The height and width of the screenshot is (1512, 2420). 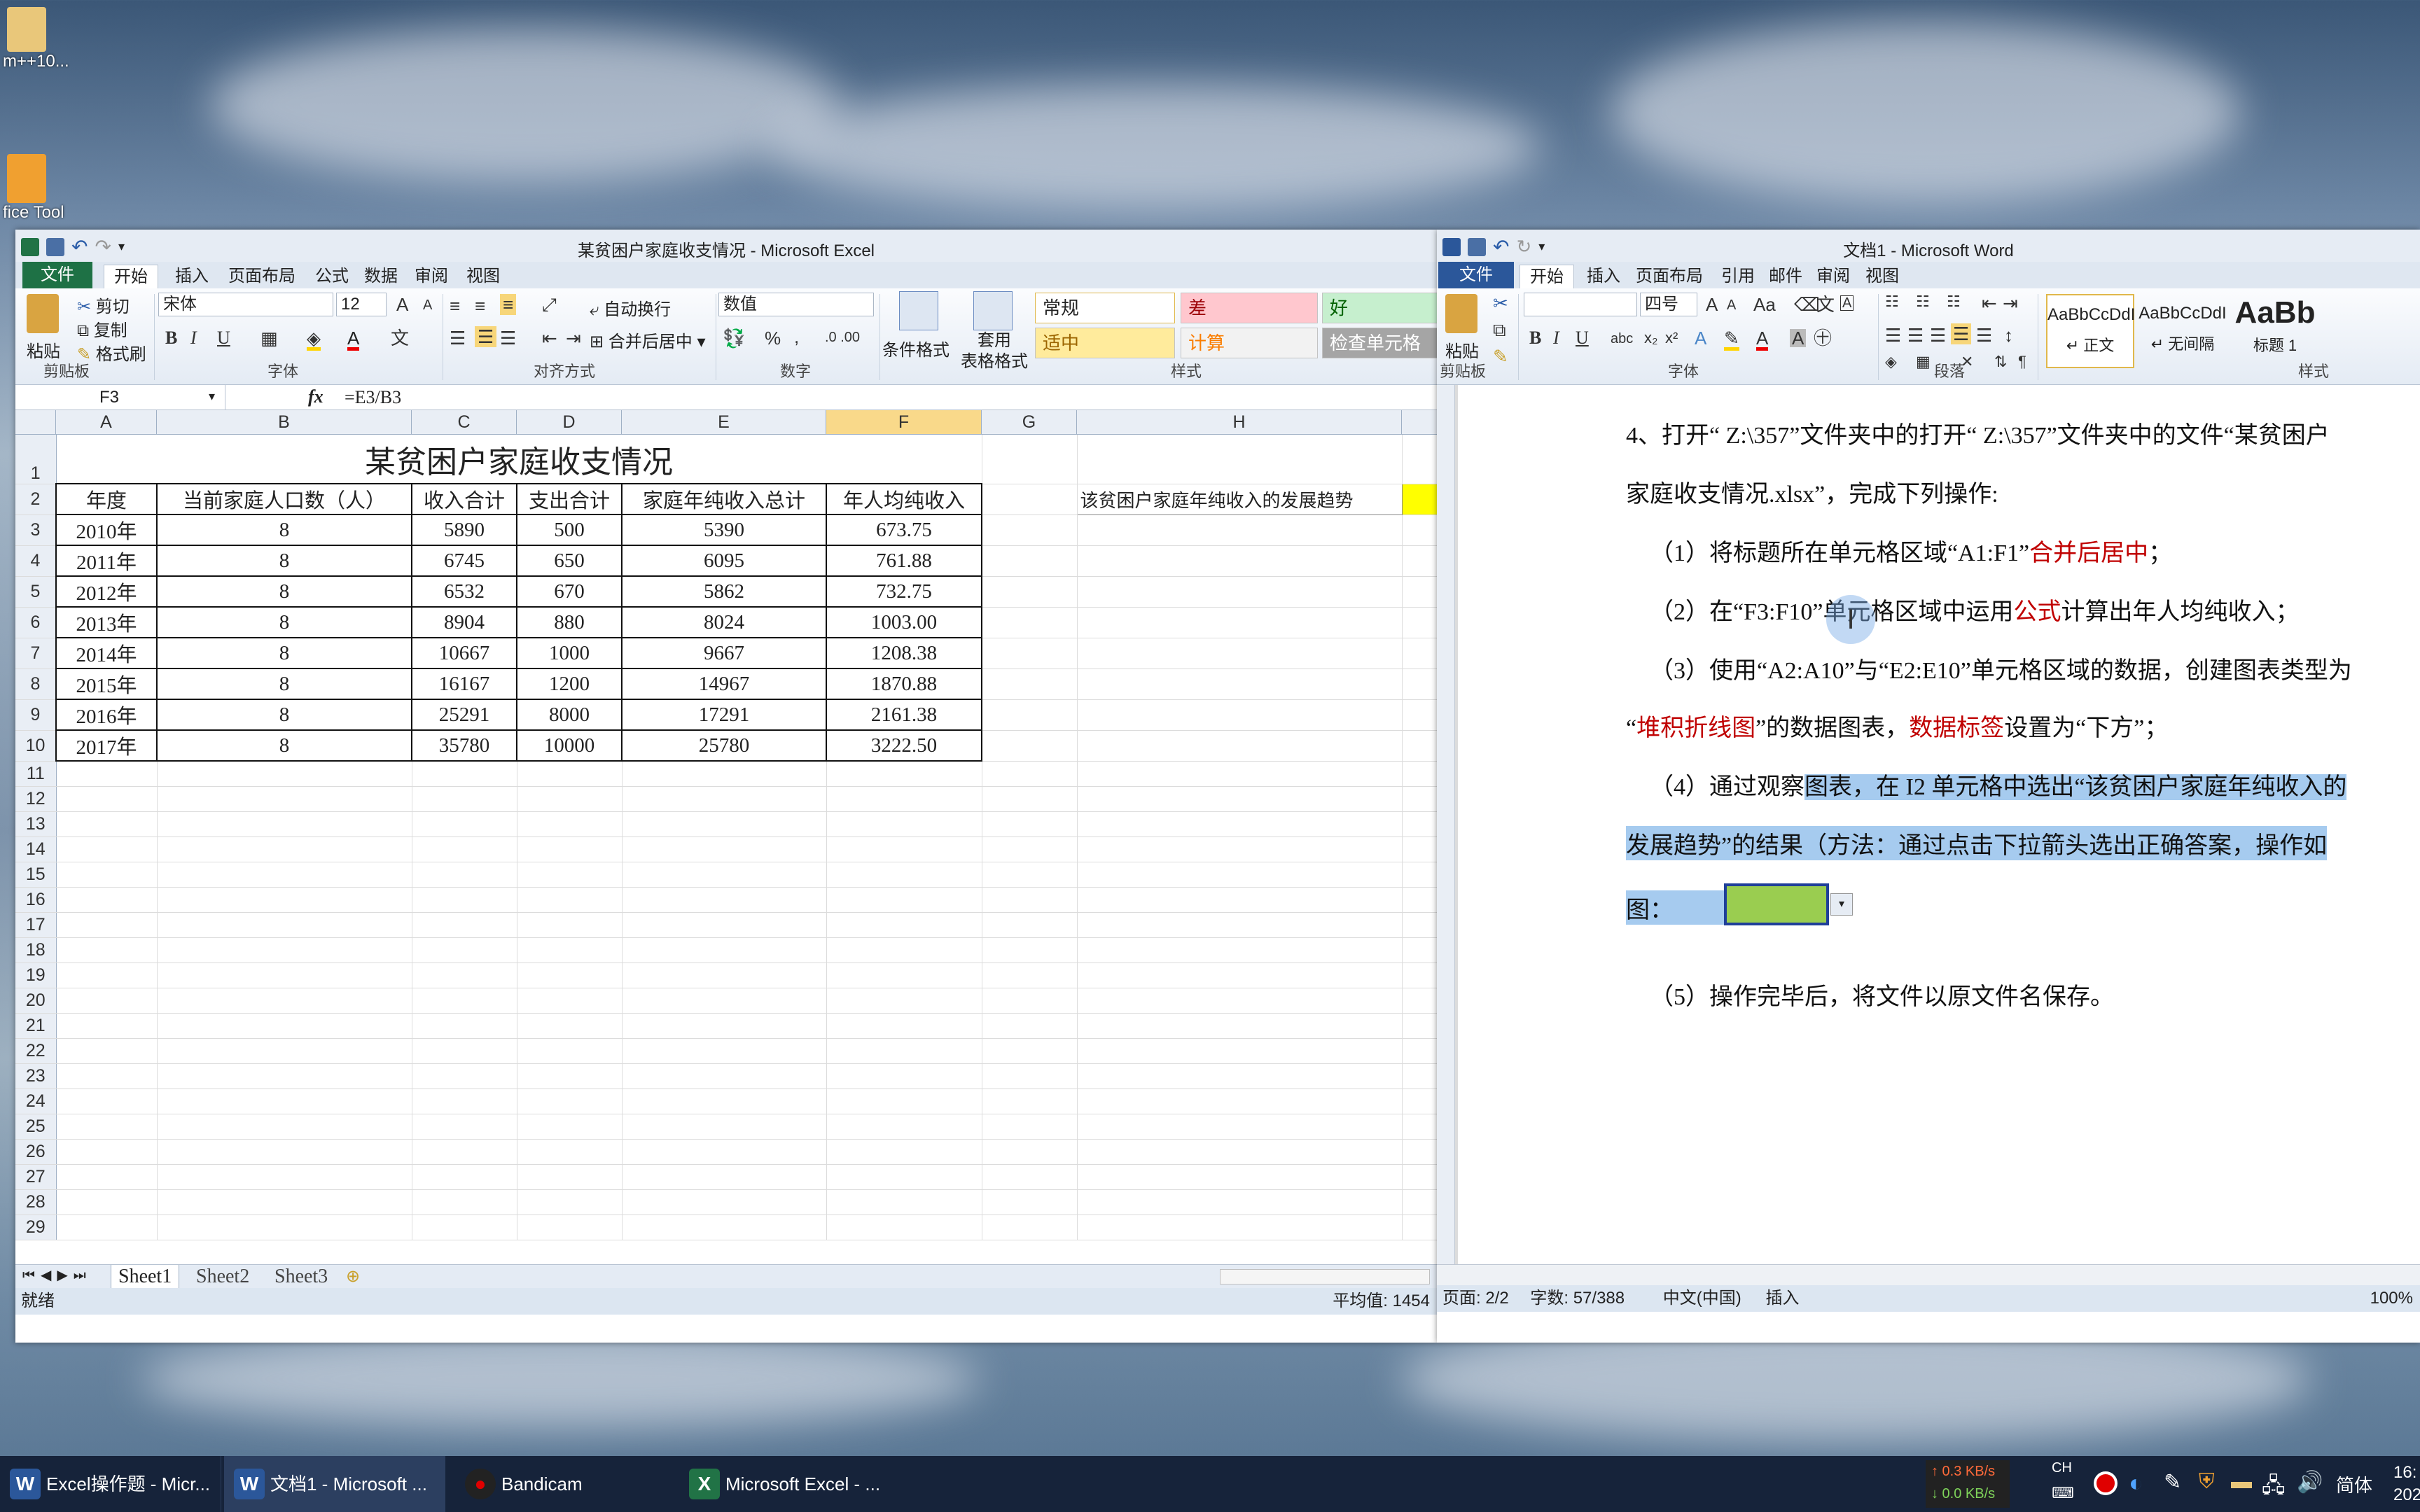 I want to click on phonetic-icon: 文, so click(x=1826, y=304).